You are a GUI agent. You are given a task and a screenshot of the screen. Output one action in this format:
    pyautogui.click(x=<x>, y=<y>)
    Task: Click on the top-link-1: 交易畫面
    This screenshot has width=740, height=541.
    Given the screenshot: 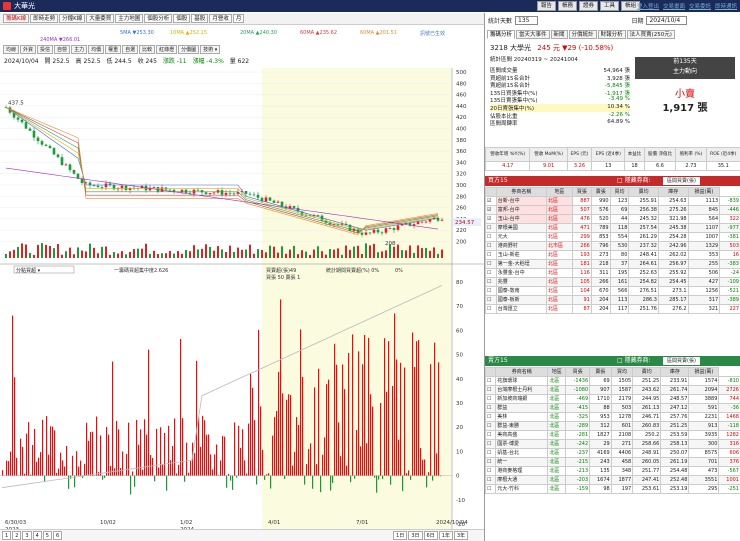 What is the action you would take?
    pyautogui.click(x=674, y=6)
    